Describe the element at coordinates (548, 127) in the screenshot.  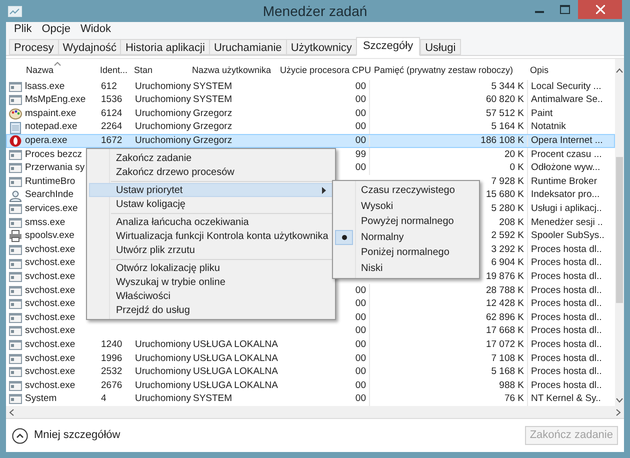
I see `process-description: Notatnik` at that location.